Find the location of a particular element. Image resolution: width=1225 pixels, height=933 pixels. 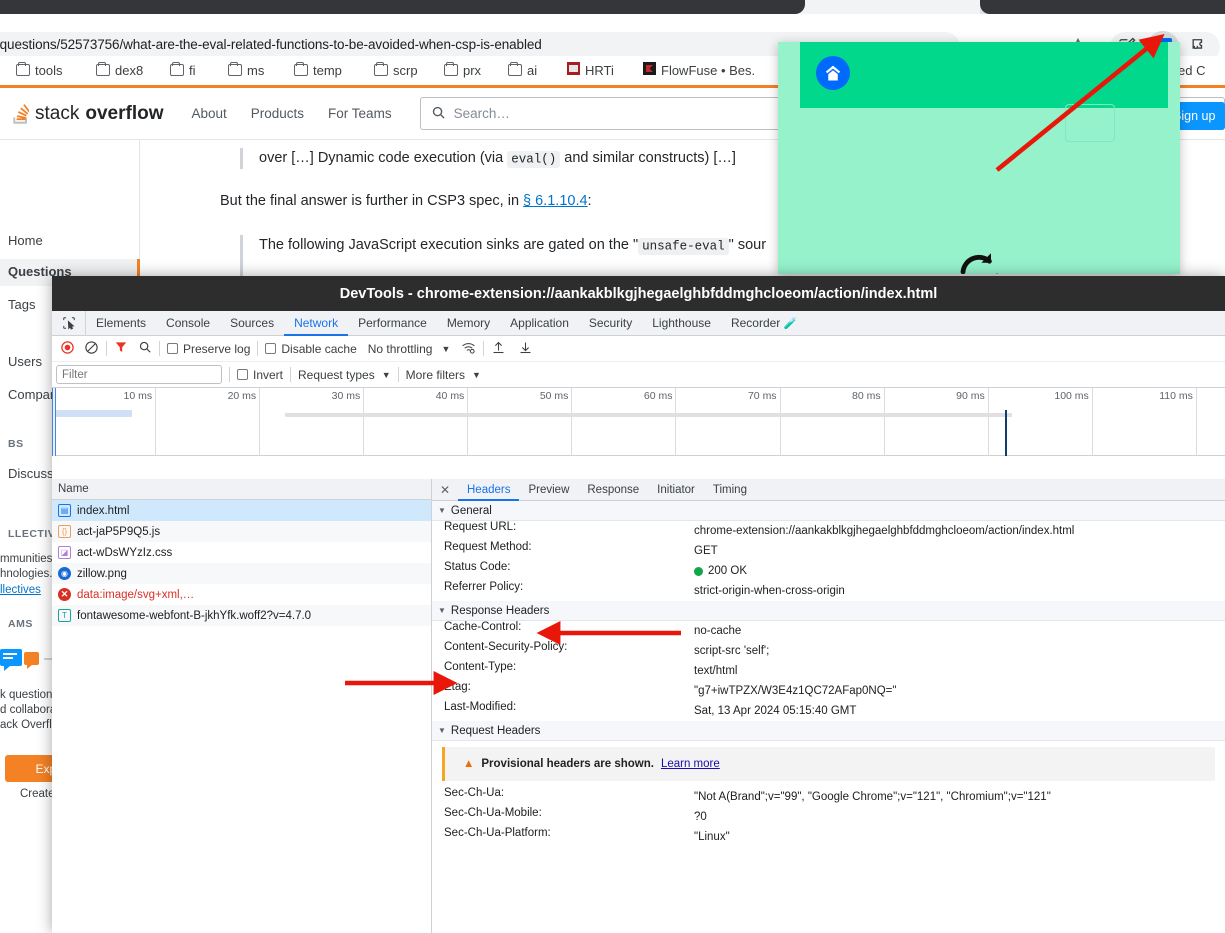

header-value-text: script-src 'self'; is located at coordinates (732, 651).